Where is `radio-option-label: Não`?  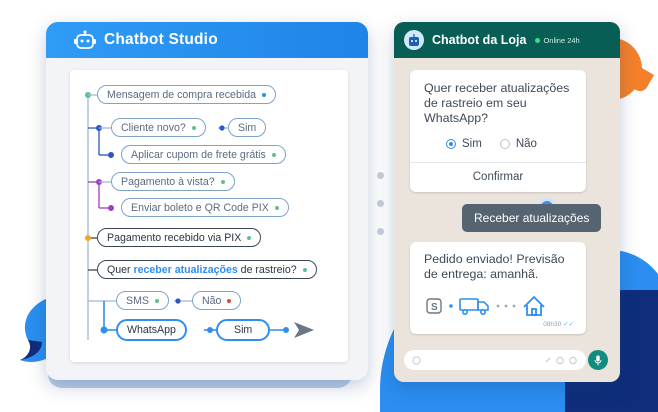
radio-option-label: Não is located at coordinates (526, 144).